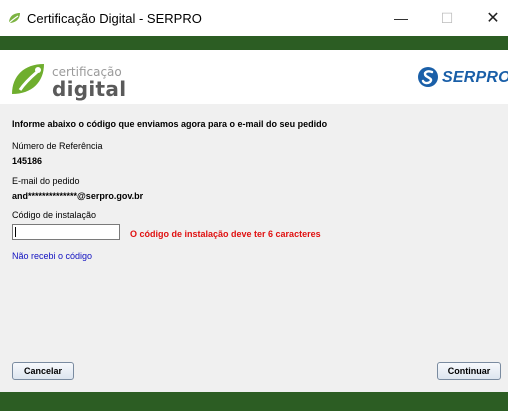  Describe the element at coordinates (78, 196) in the screenshot. I see `email-value: and**************@serpro.gov.br` at that location.